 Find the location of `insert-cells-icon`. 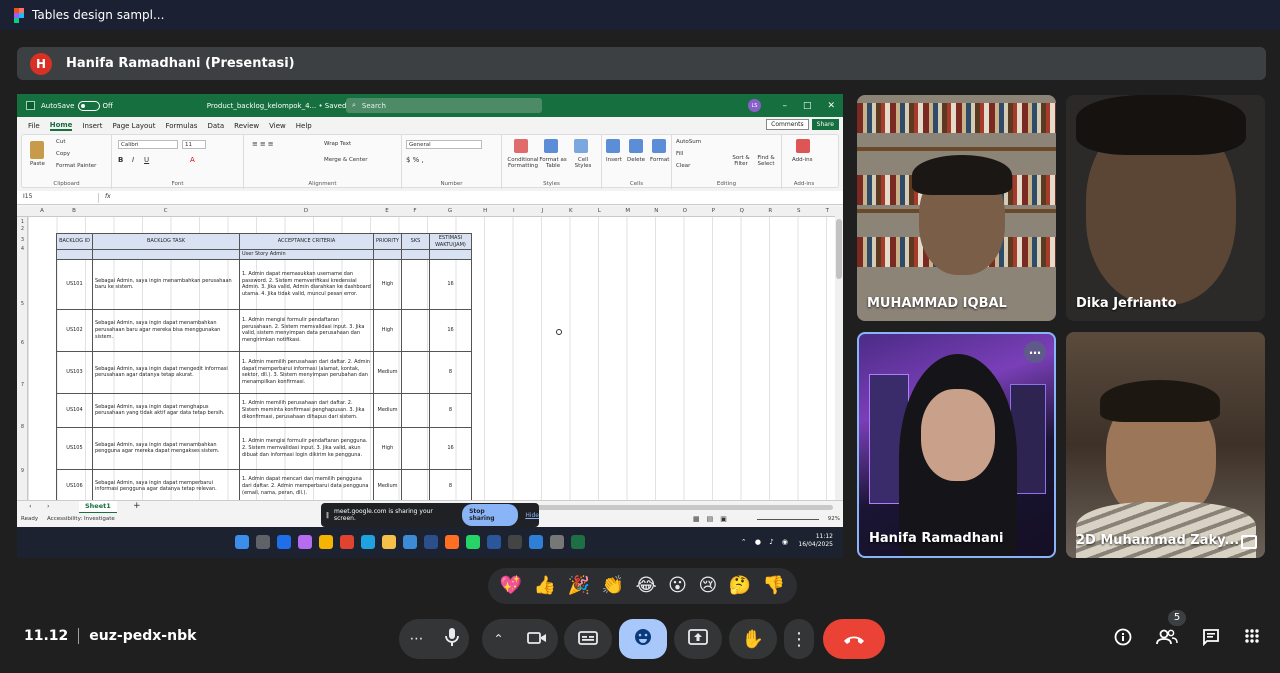

insert-cells-icon is located at coordinates (613, 146).